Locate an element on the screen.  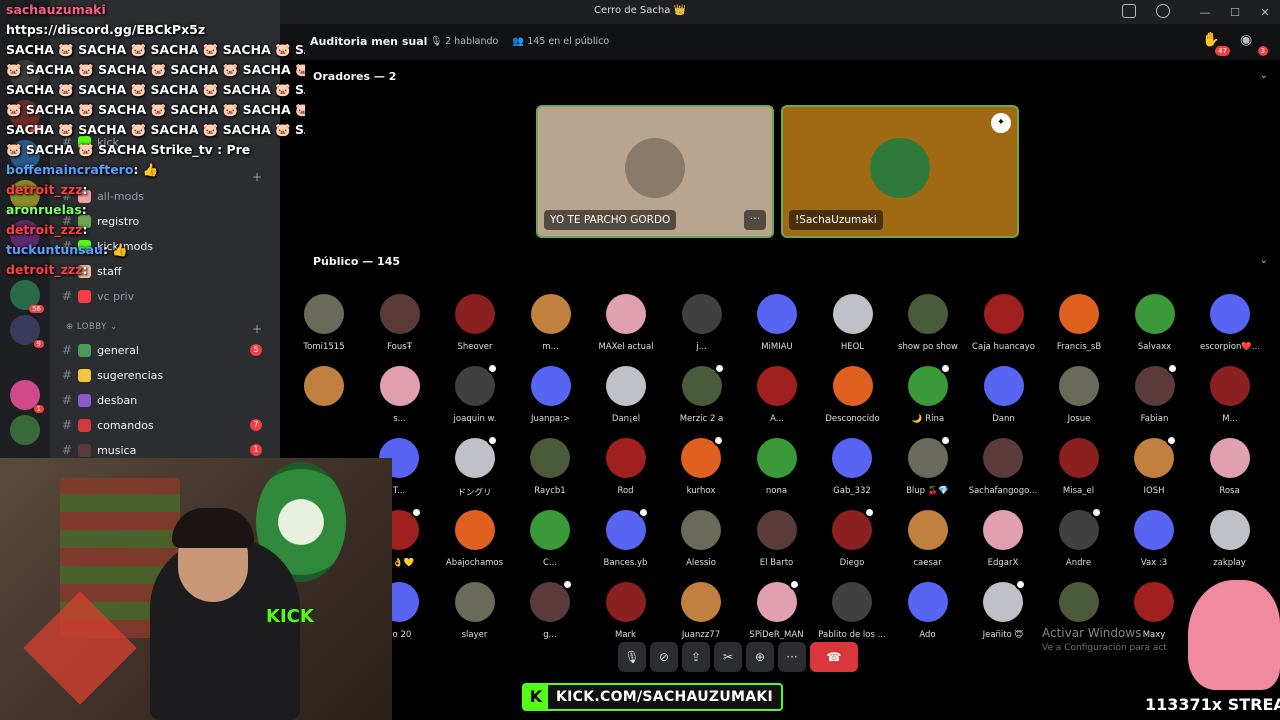
audience-member: Rod is located at coordinates (626, 467).